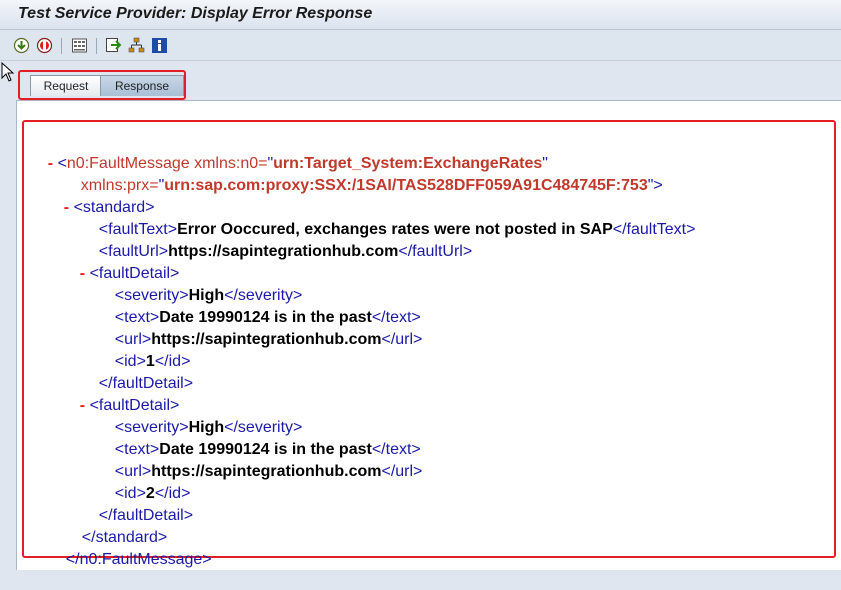  Describe the element at coordinates (79, 45) in the screenshot. I see `layout-icon` at that location.